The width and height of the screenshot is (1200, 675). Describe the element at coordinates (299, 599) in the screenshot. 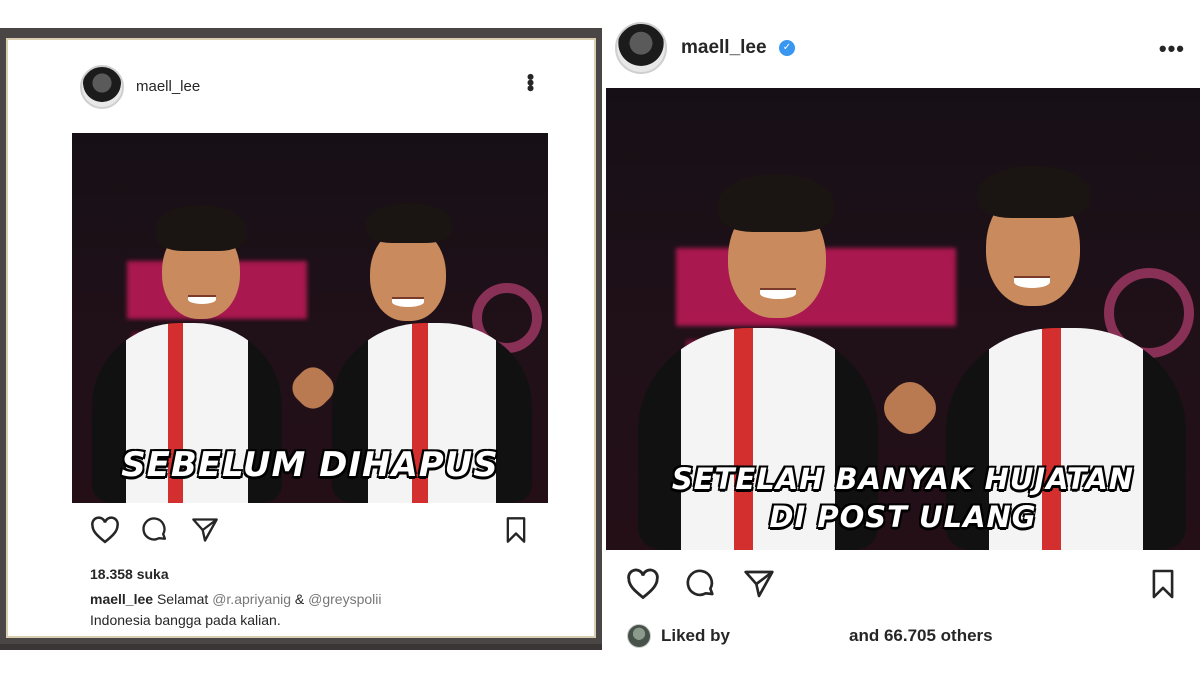

I see `caption-joiner: &` at that location.